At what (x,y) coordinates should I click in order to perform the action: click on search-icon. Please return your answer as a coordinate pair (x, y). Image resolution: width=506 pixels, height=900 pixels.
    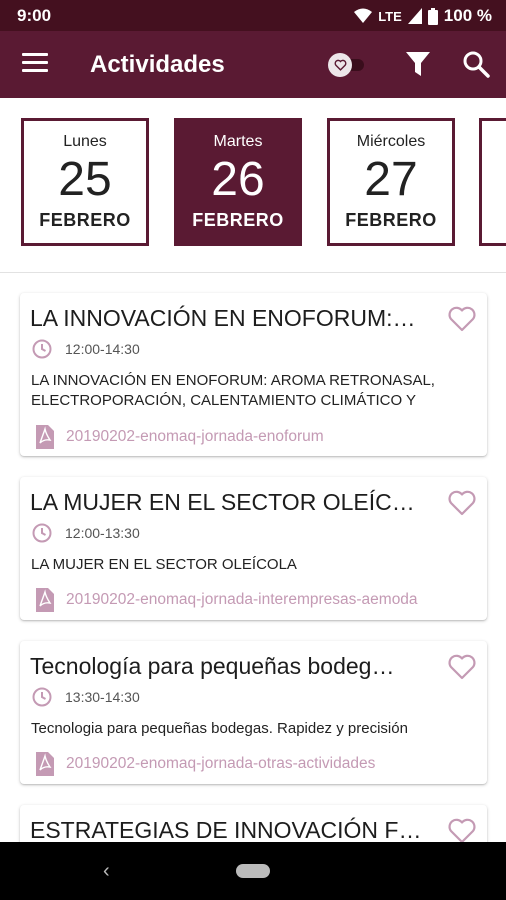
    Looking at the image, I should click on (476, 64).